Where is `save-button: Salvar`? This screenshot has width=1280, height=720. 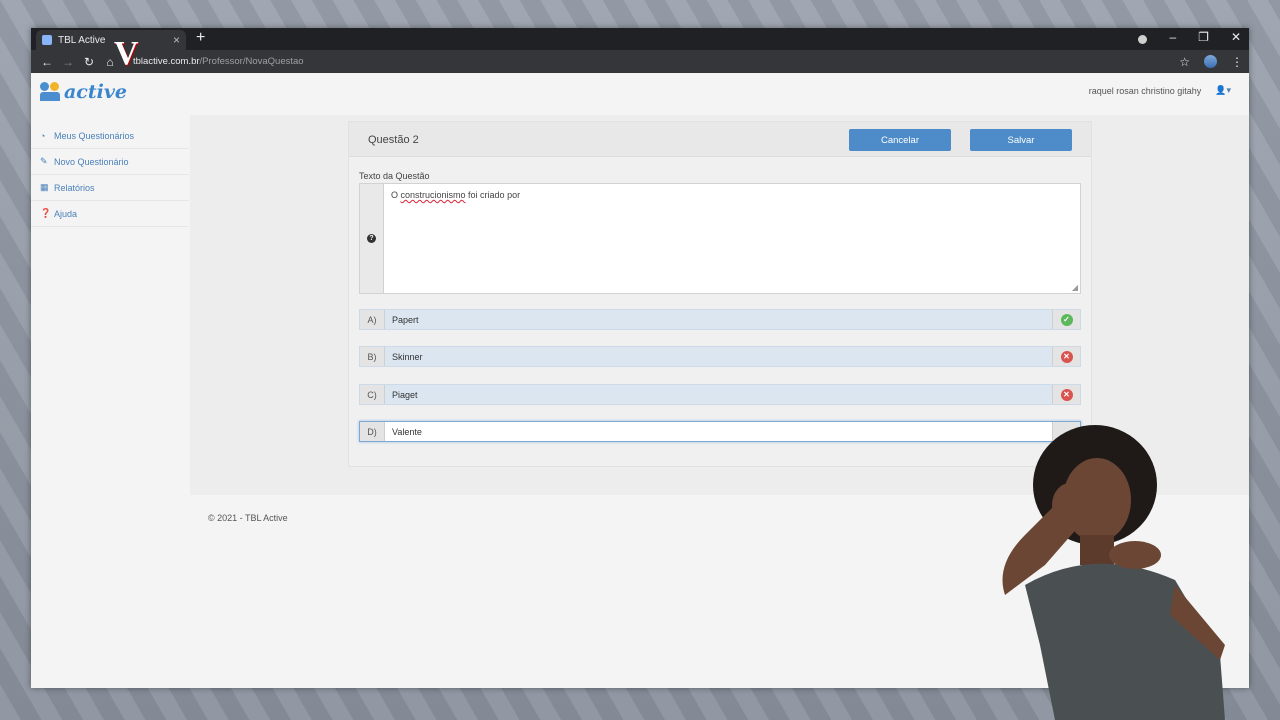
save-button: Salvar is located at coordinates (1021, 140).